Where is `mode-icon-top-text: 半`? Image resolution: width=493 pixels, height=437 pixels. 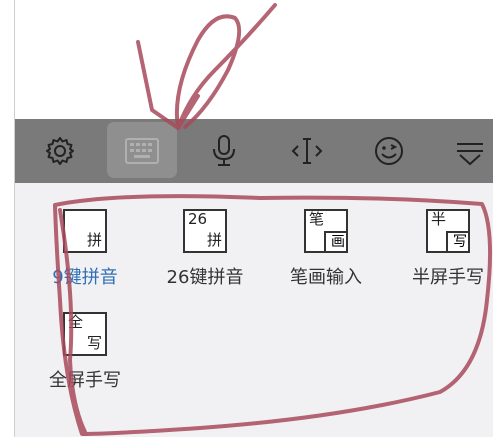 mode-icon-top-text: 半 is located at coordinates (439, 219).